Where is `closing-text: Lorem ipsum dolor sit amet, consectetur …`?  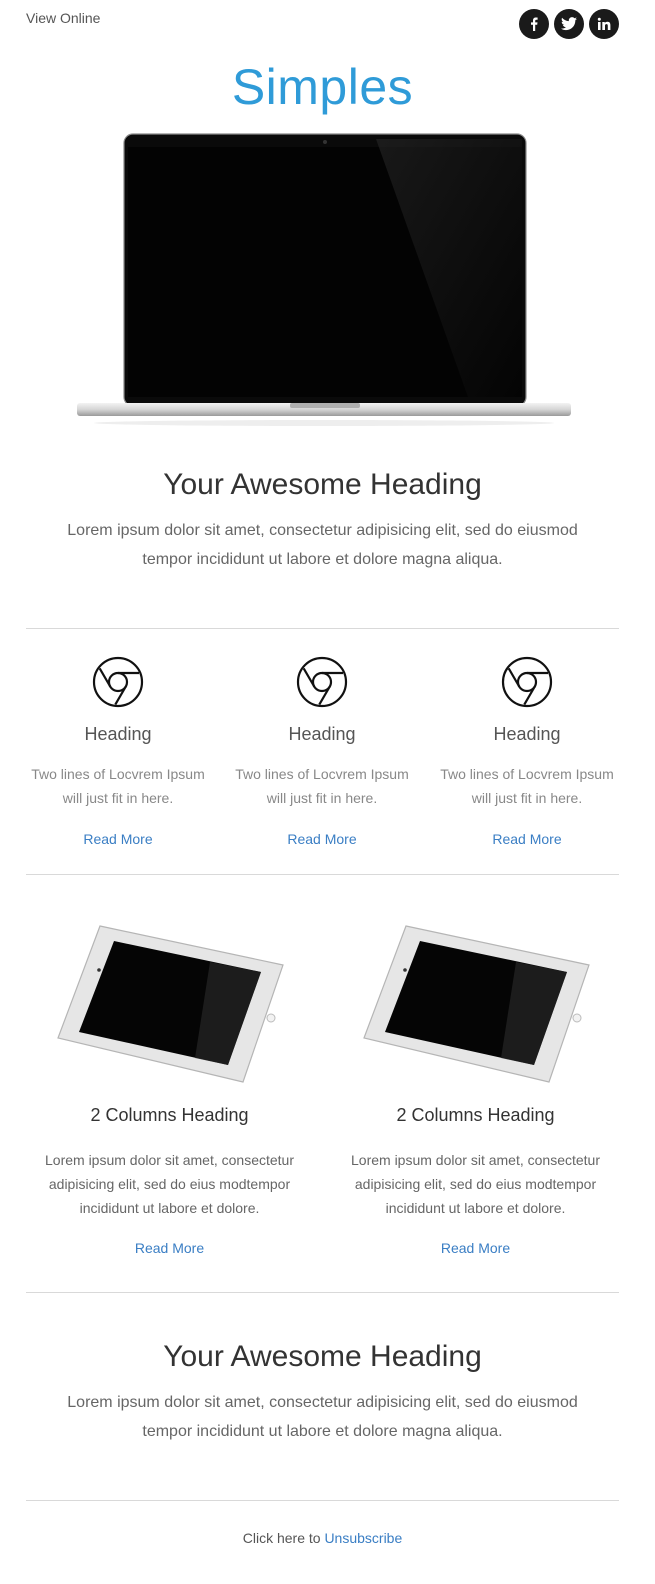
closing-text: Lorem ipsum dolor sit amet, consectetur … is located at coordinates (322, 1417).